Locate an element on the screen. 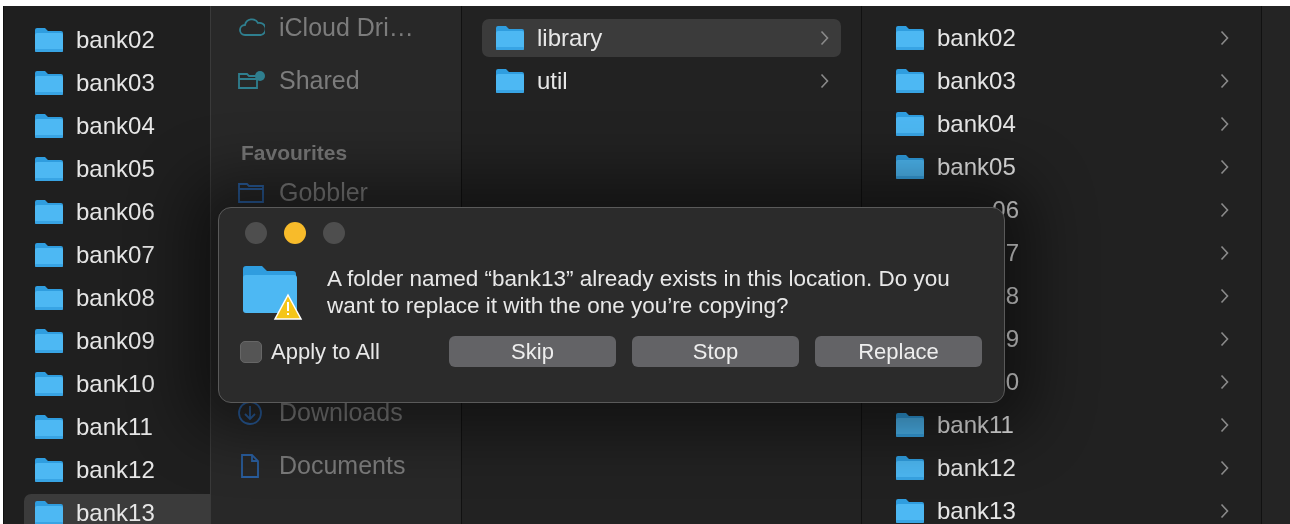 The height and width of the screenshot is (524, 1290). folder-row: bank08 is located at coordinates (117, 297).